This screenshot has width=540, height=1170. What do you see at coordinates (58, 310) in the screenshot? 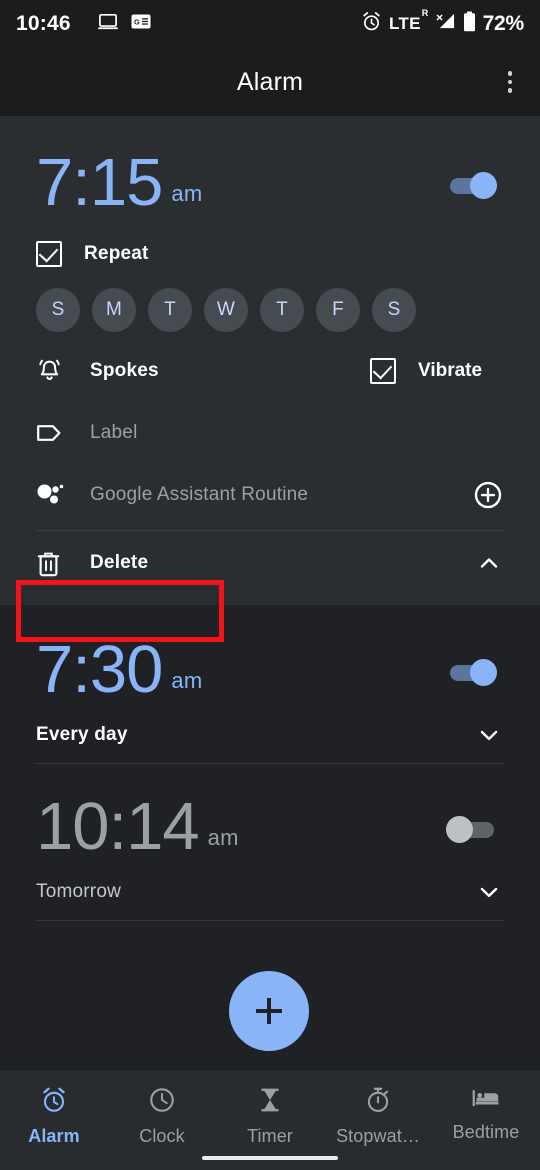
I see `day-chip-sunday: S` at bounding box center [58, 310].